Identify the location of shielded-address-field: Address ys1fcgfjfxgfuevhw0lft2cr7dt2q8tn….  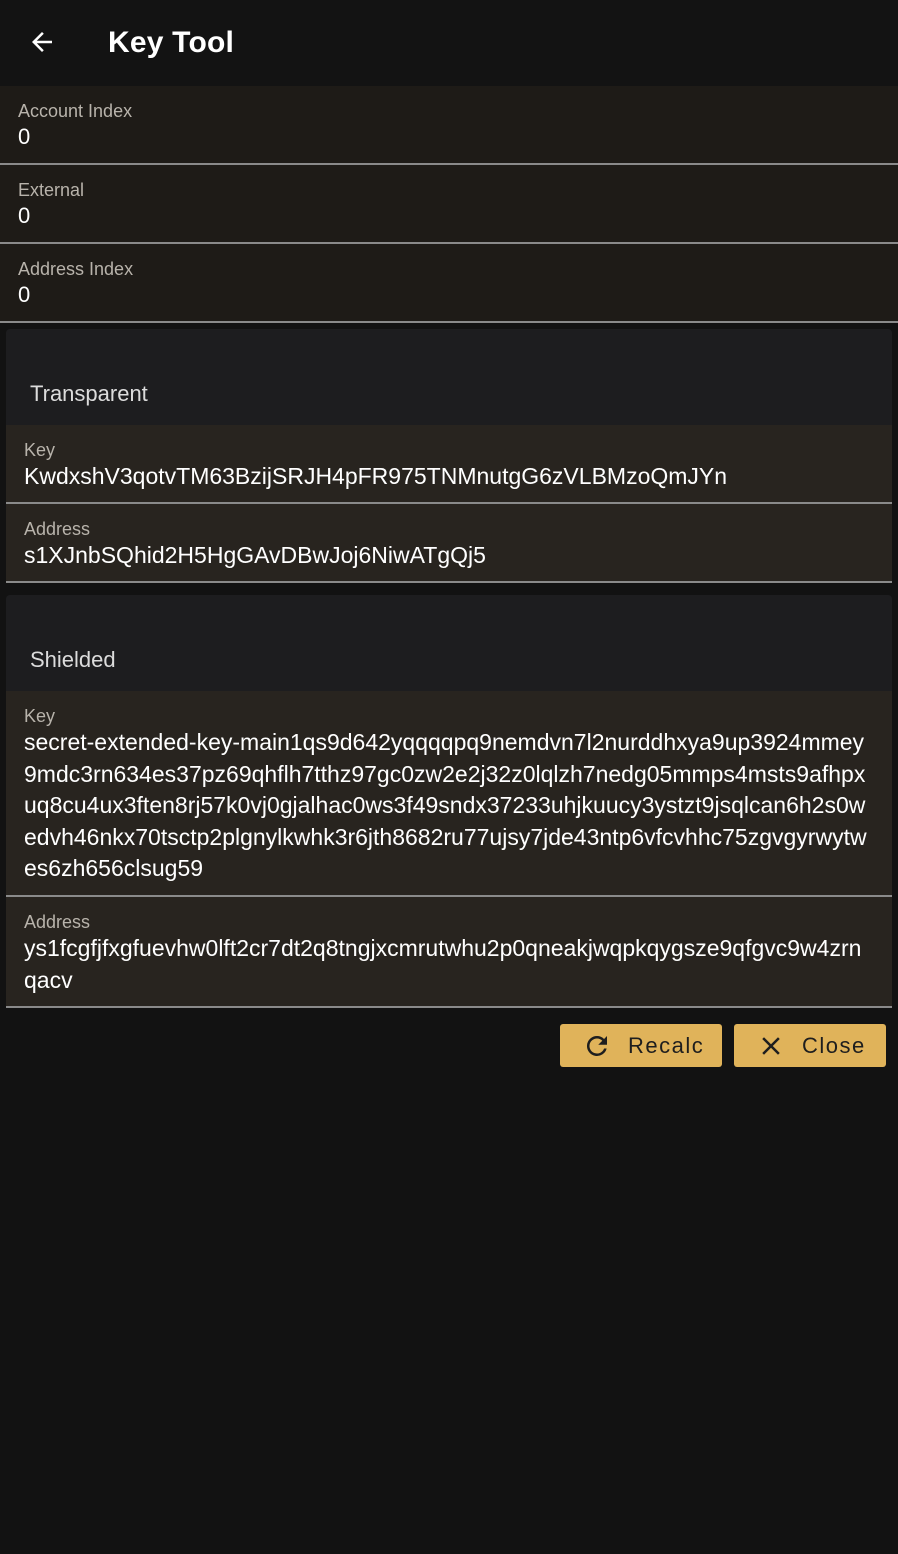
(449, 952).